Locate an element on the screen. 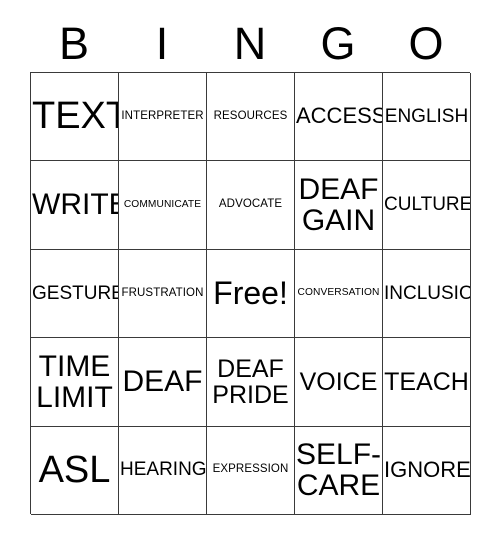 The height and width of the screenshot is (544, 500). bingo-cell-r4-c3: DEAF PRIDE is located at coordinates (251, 382).